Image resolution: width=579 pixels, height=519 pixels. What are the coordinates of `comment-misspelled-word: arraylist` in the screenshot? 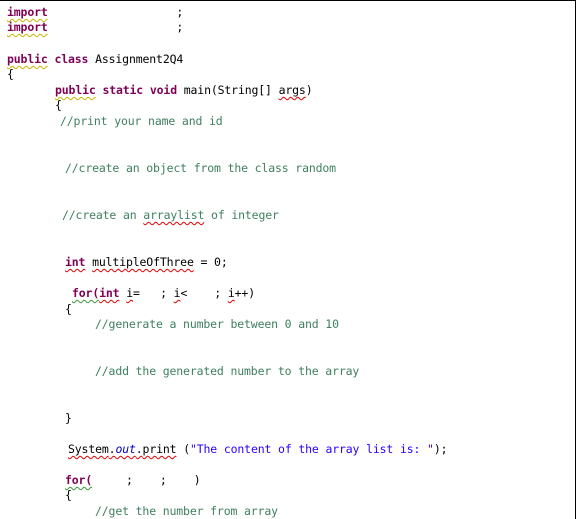 It's located at (174, 215).